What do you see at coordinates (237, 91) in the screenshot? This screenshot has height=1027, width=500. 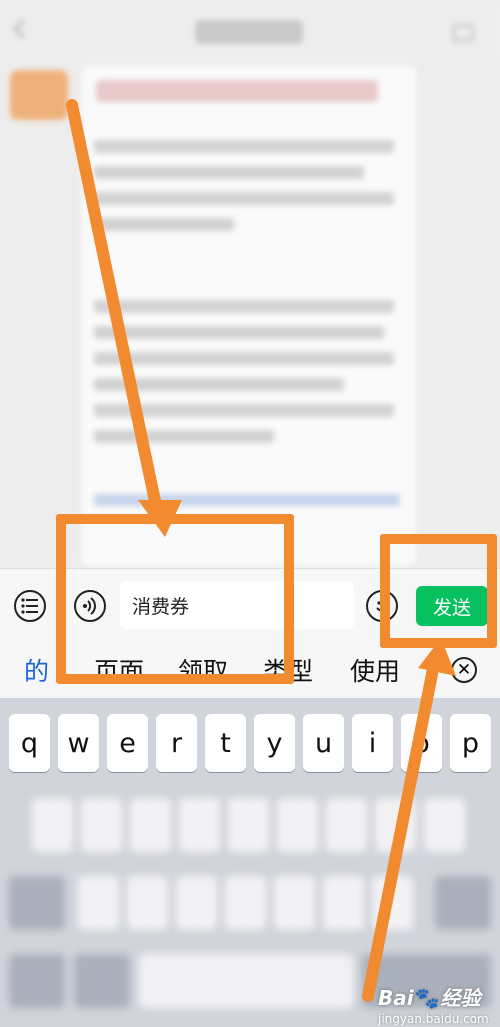 I see `message-title` at bounding box center [237, 91].